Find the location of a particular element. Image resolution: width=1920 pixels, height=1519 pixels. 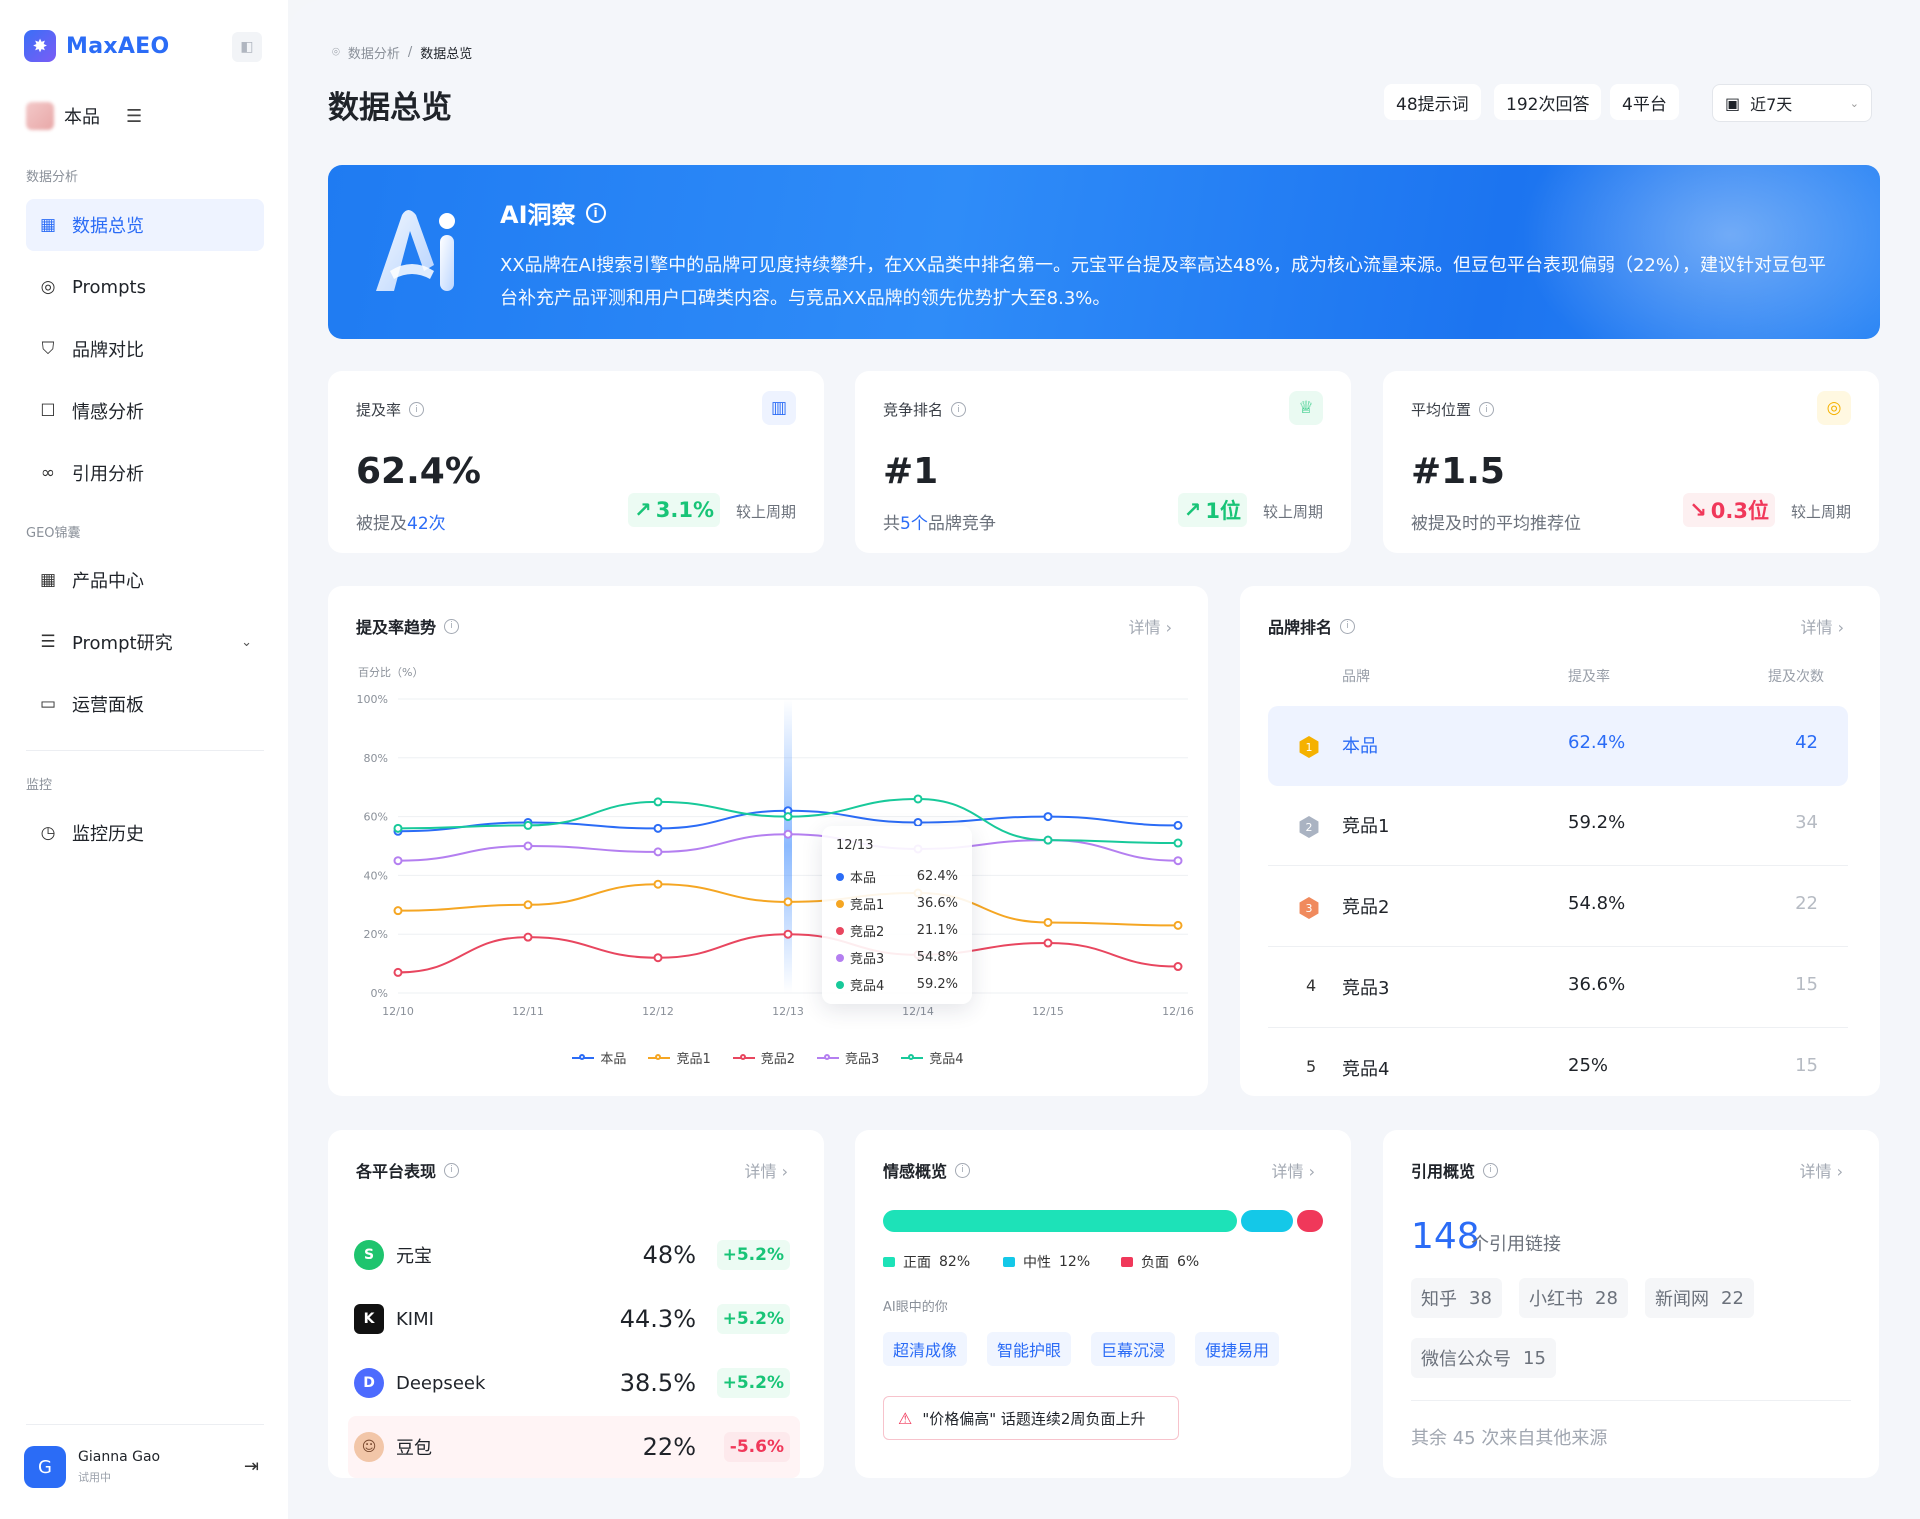

column-header: 提及次数 is located at coordinates (1796, 677).